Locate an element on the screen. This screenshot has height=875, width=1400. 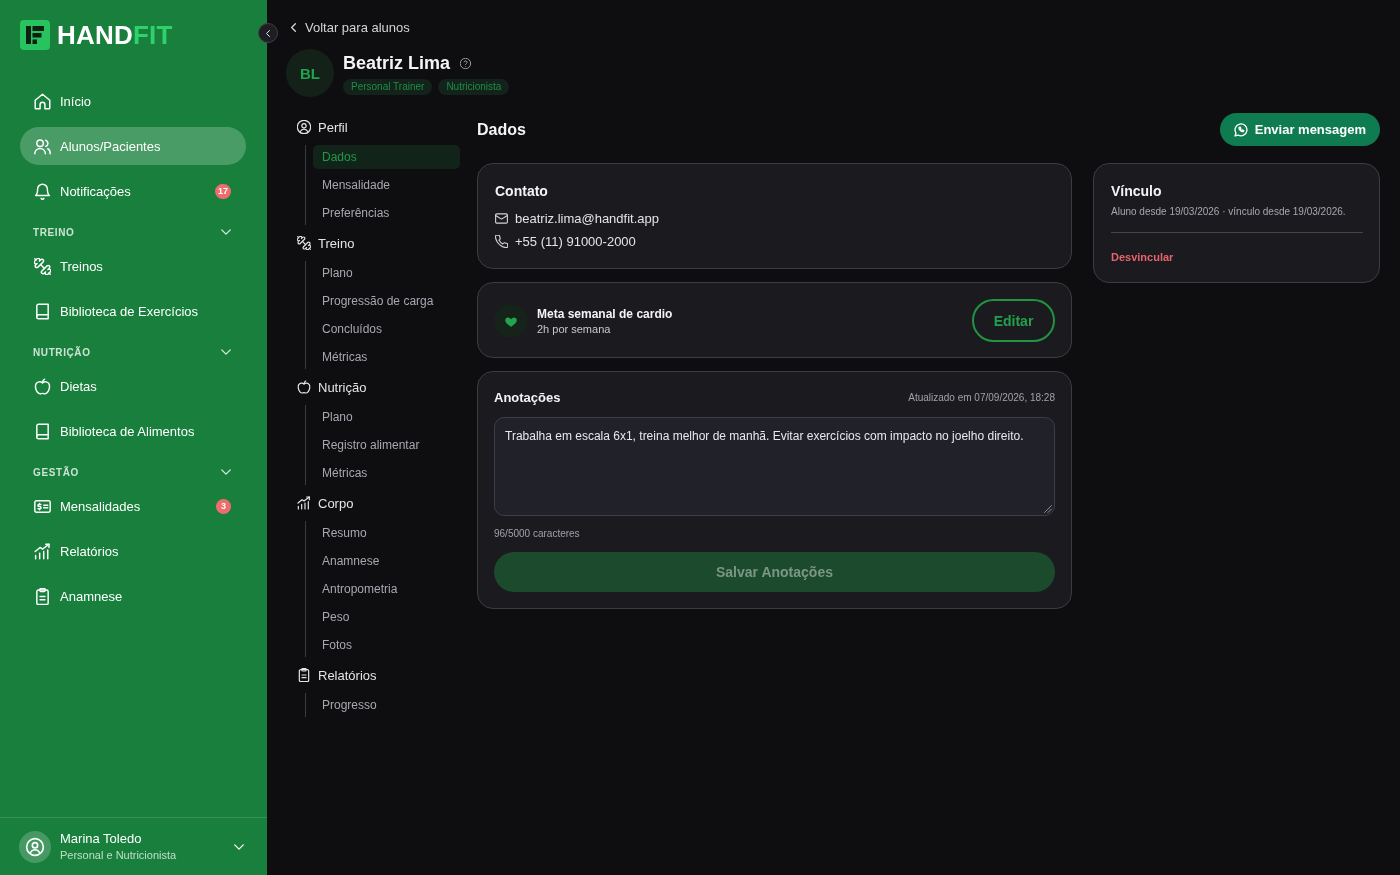
nav-item: Notificações 17 is located at coordinates (133, 191).